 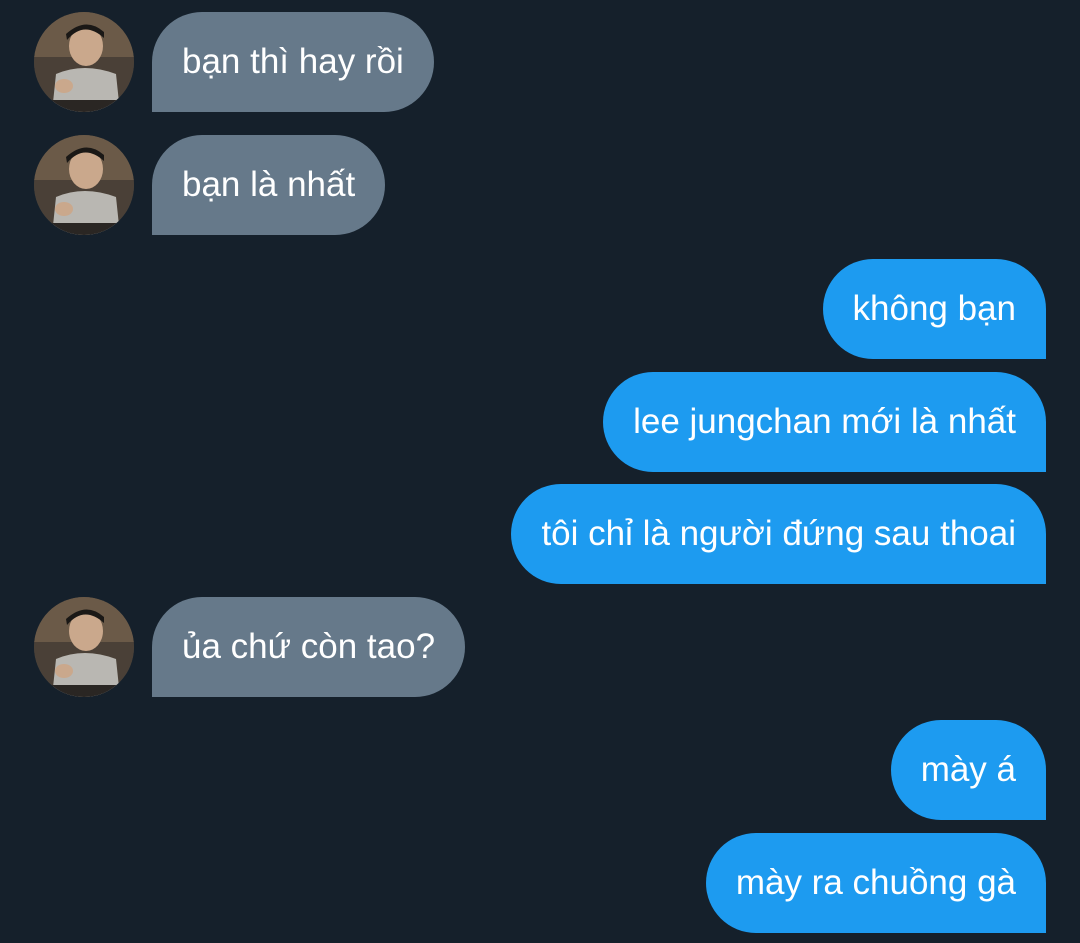 I want to click on message-bubble-outgoing: mày á, so click(x=968, y=770).